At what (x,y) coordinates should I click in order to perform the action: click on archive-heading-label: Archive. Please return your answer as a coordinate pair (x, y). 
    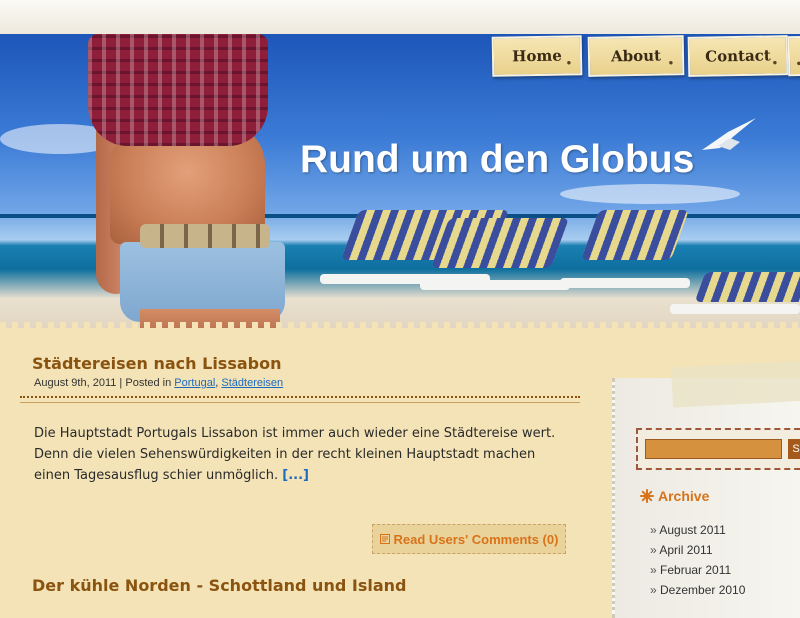
    Looking at the image, I should click on (684, 496).